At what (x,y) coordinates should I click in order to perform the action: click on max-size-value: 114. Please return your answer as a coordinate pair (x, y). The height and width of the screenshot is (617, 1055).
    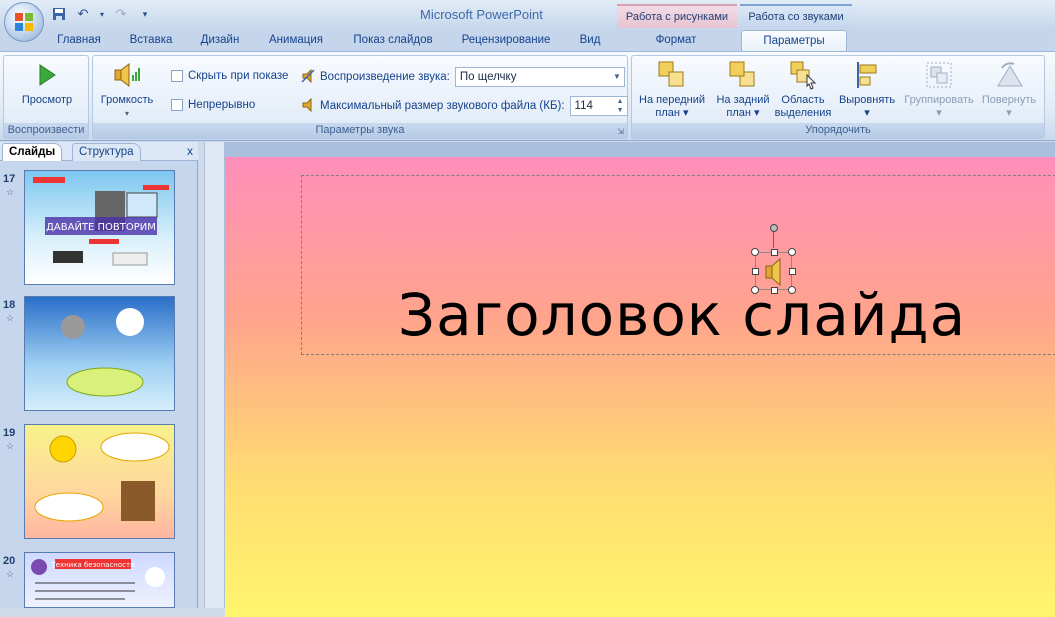
    Looking at the image, I should click on (583, 106).